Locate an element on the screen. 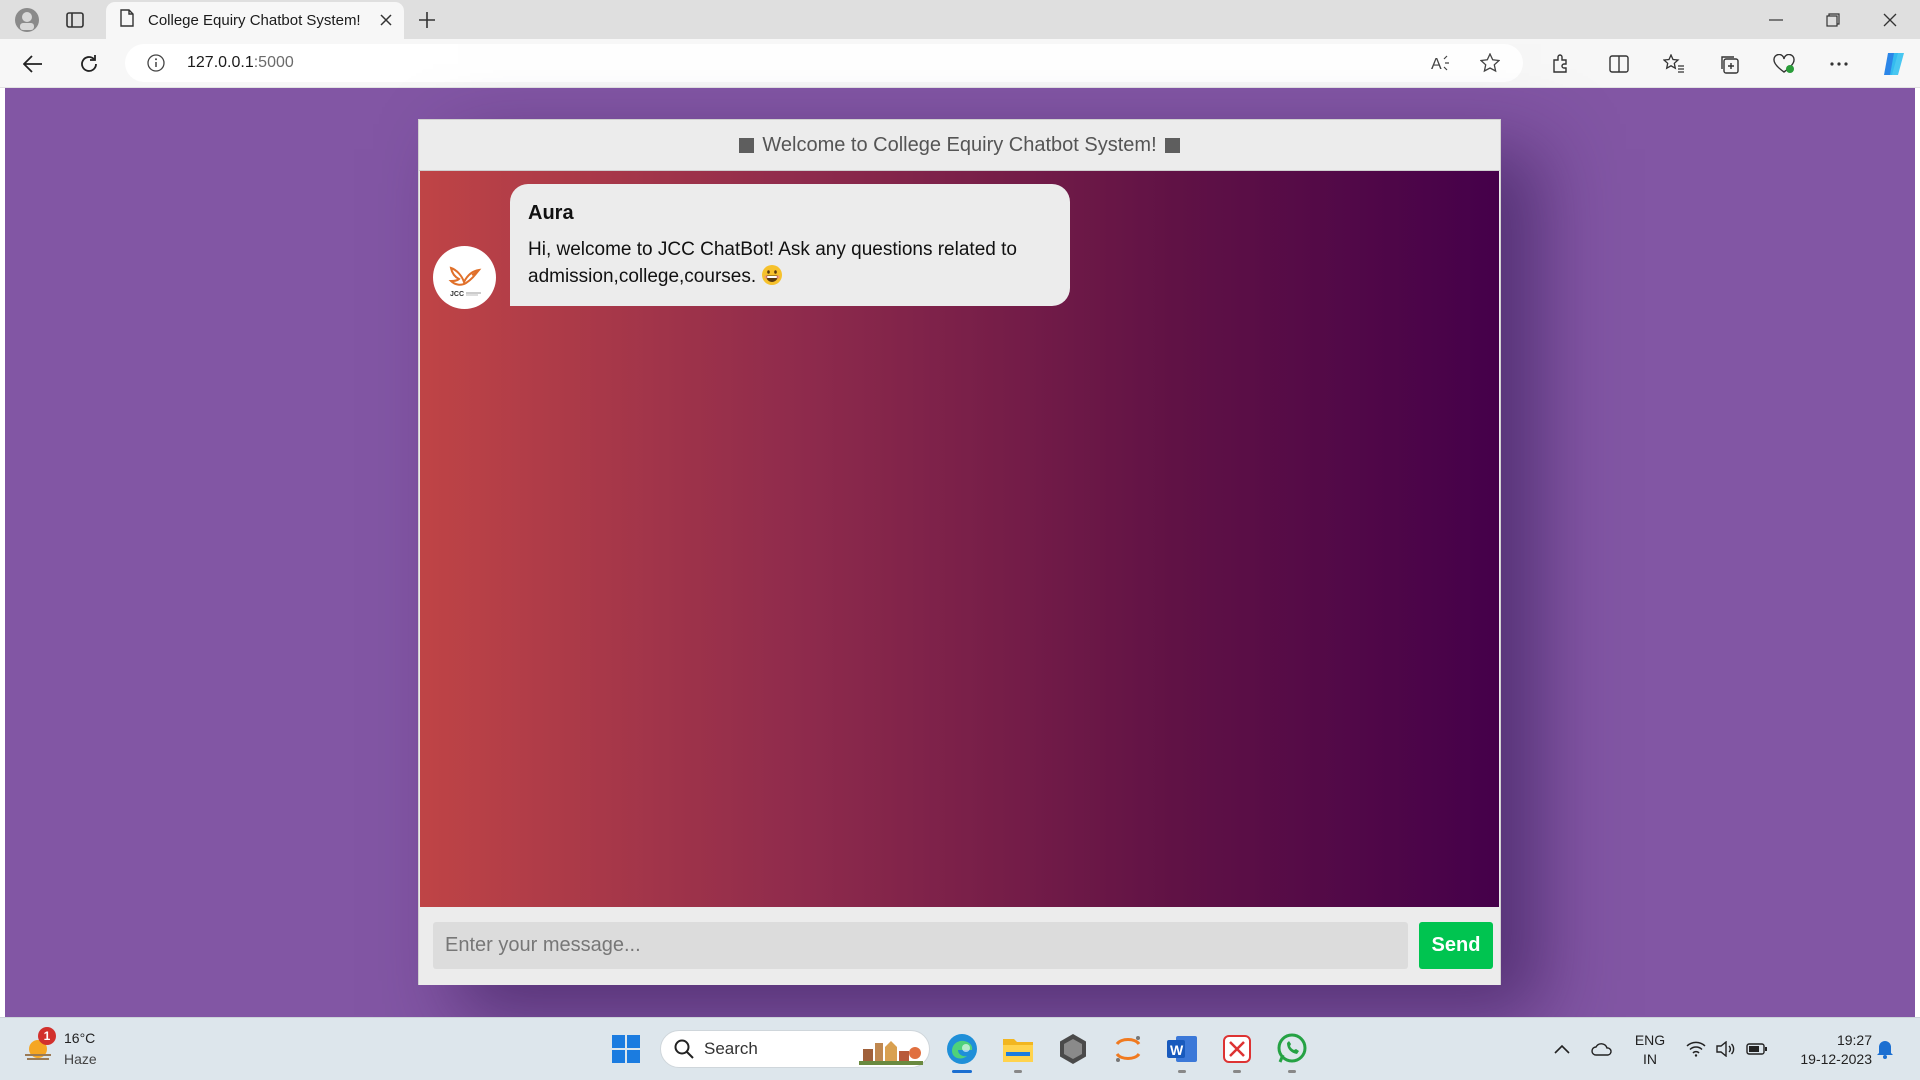  browser-essentials-icon is located at coordinates (1784, 64).